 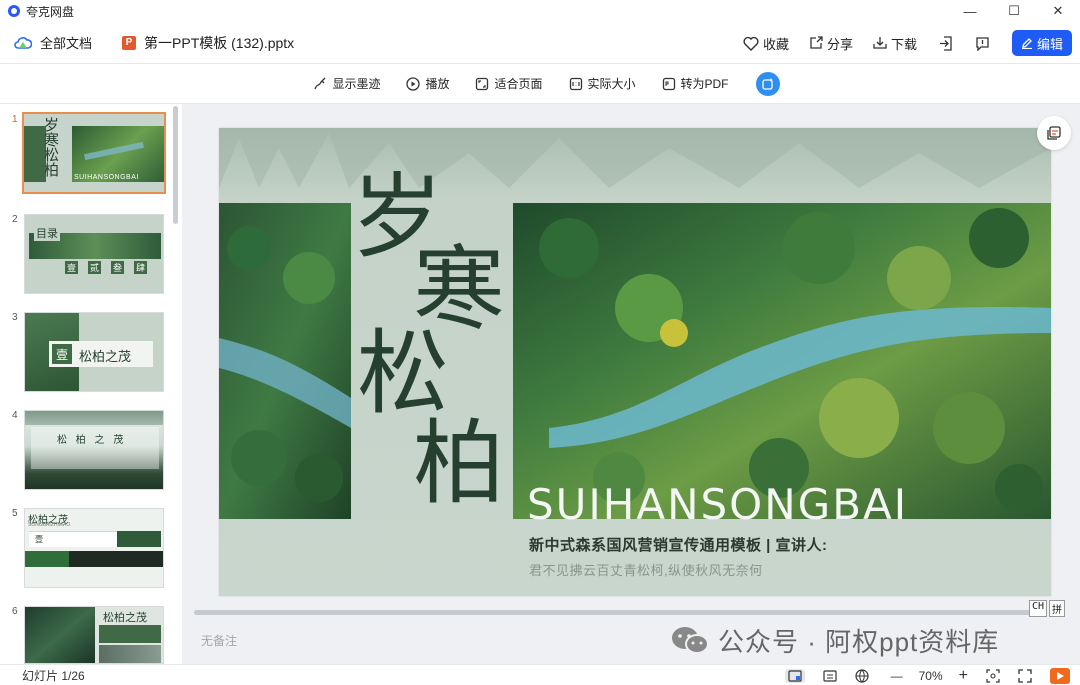 I want to click on thumbnail-cell: 叁, so click(x=118, y=267).